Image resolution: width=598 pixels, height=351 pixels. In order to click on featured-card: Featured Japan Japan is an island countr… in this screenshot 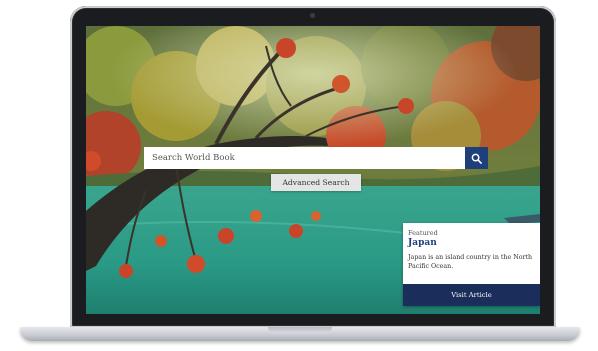, I will do `click(471, 264)`.